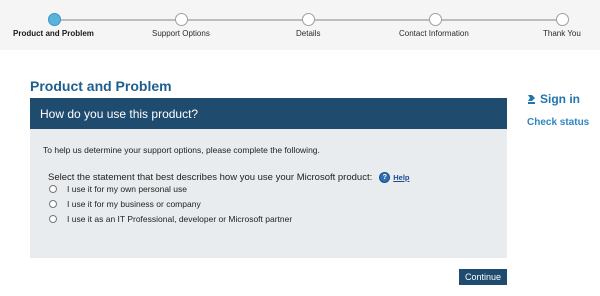 Image resolution: width=600 pixels, height=296 pixels. I want to click on sign-in-label: Sign in, so click(560, 99).